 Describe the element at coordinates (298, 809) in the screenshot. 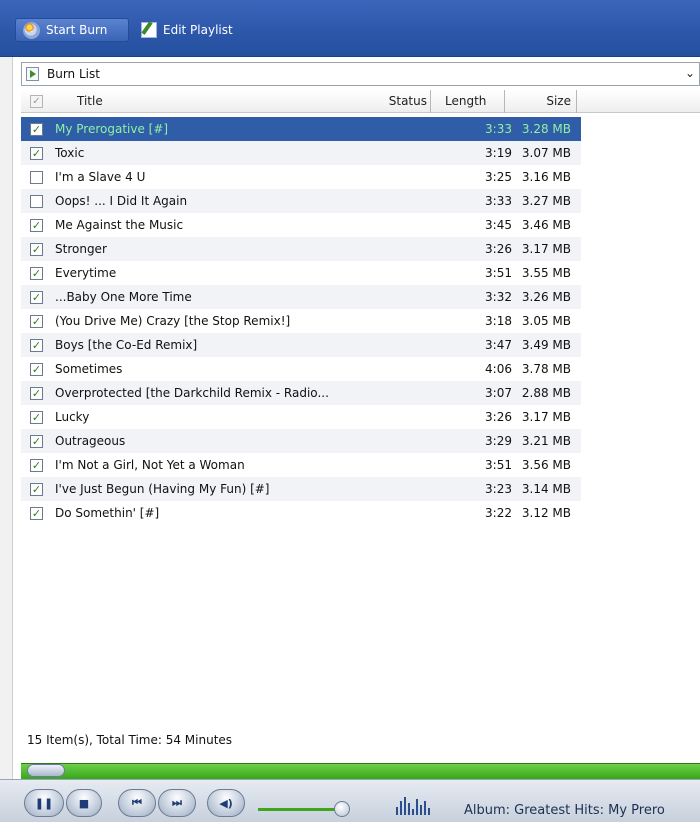

I see `volume-slider` at that location.